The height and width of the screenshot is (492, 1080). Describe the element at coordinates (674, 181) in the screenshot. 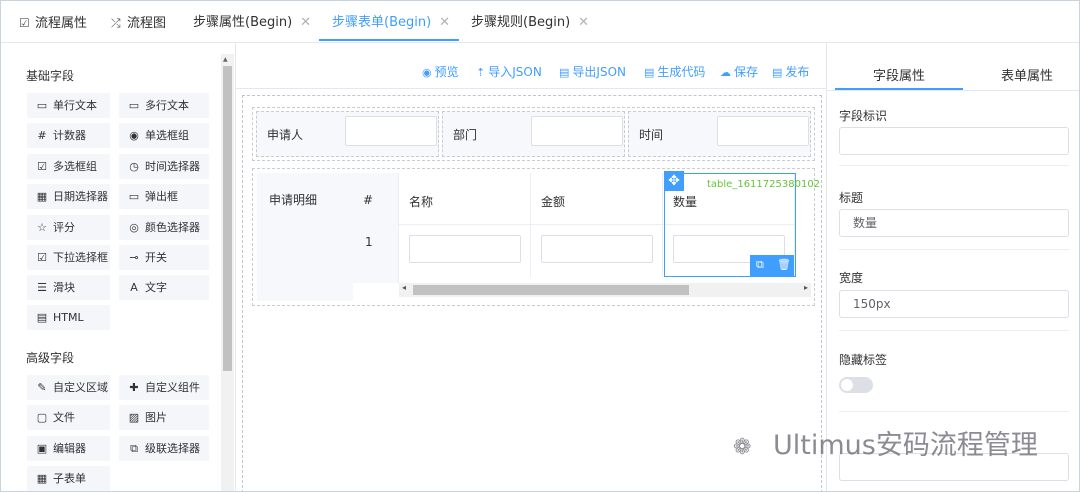

I see `move-icon: ✥` at that location.